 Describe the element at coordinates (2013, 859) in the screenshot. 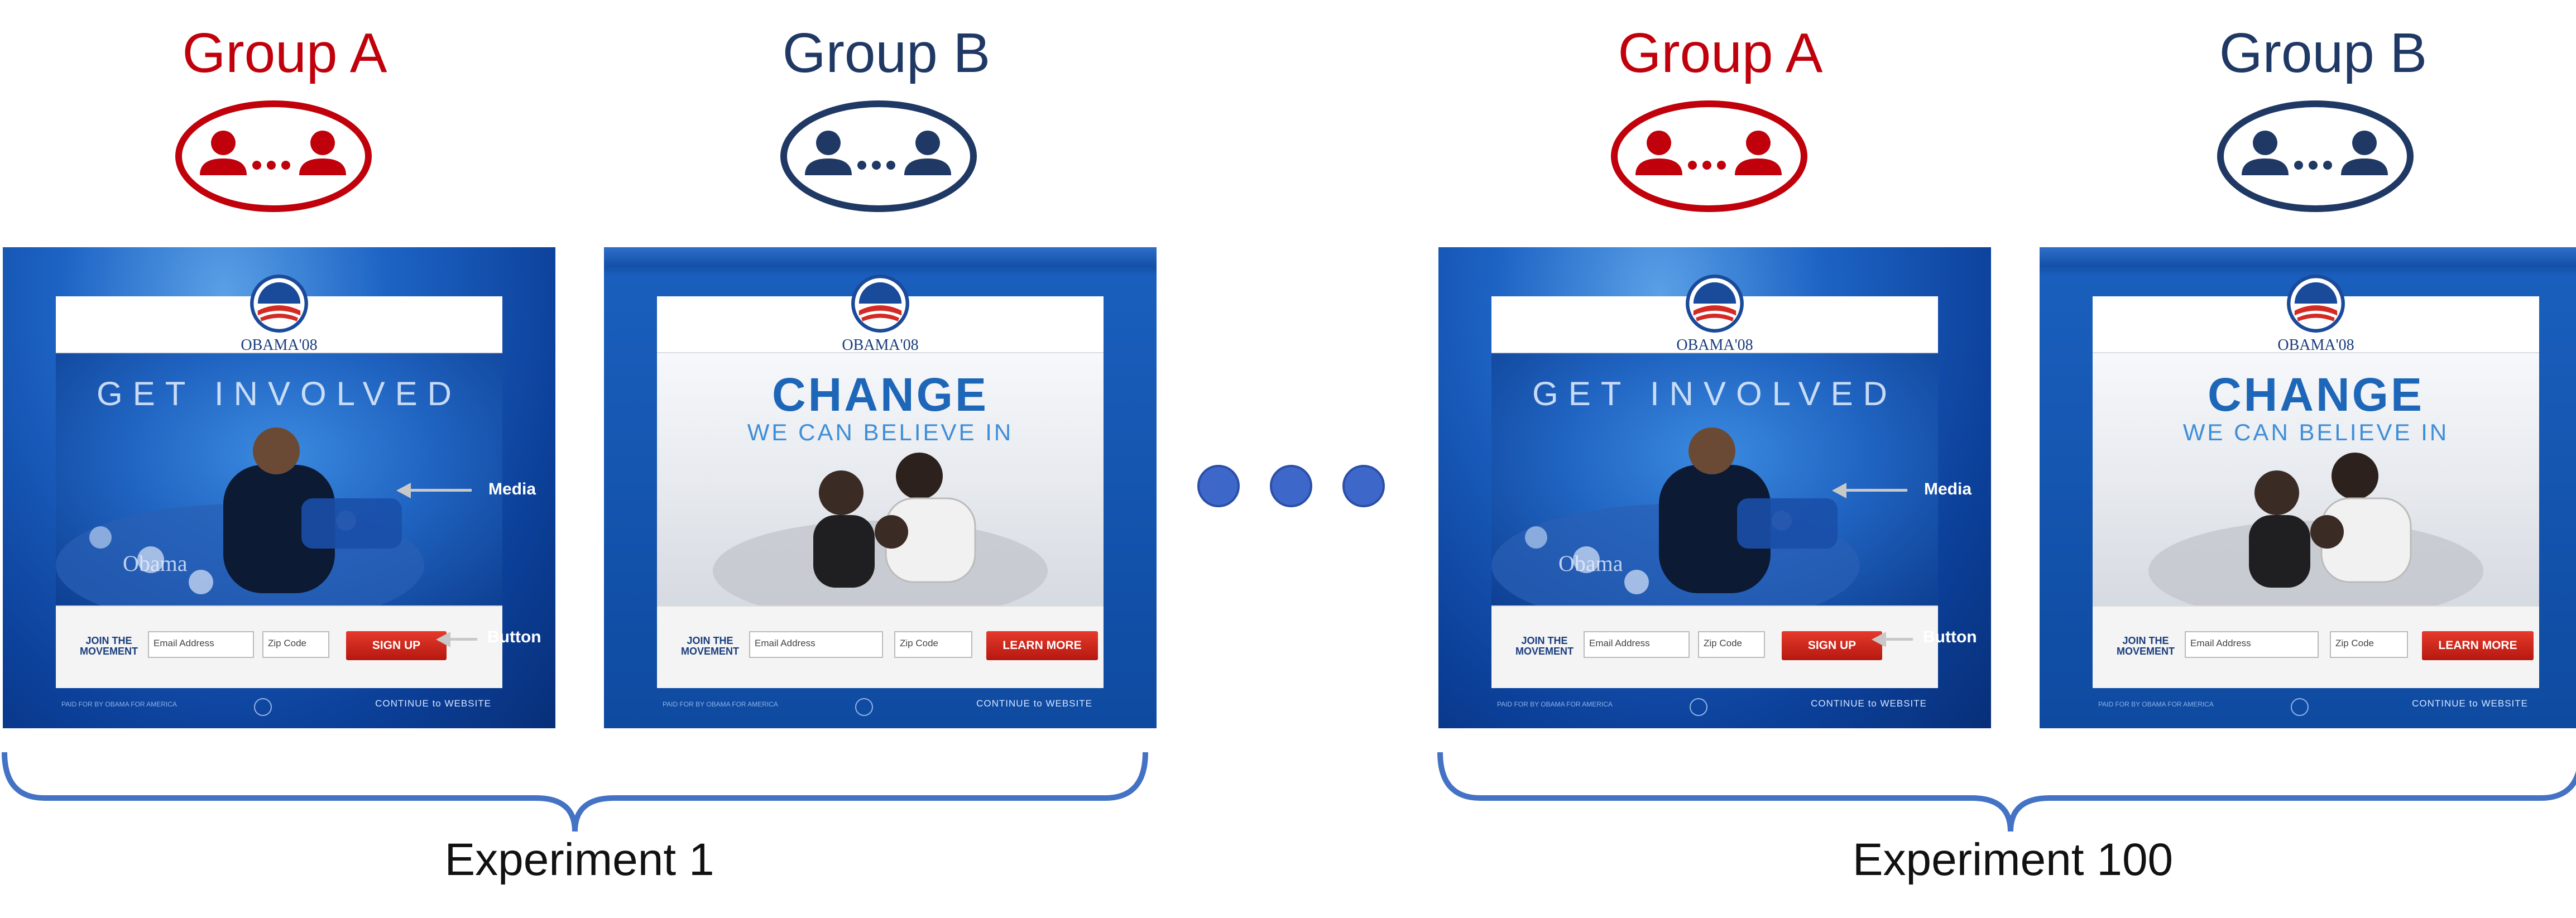

I see `exp100-label: Experiment 100` at that location.